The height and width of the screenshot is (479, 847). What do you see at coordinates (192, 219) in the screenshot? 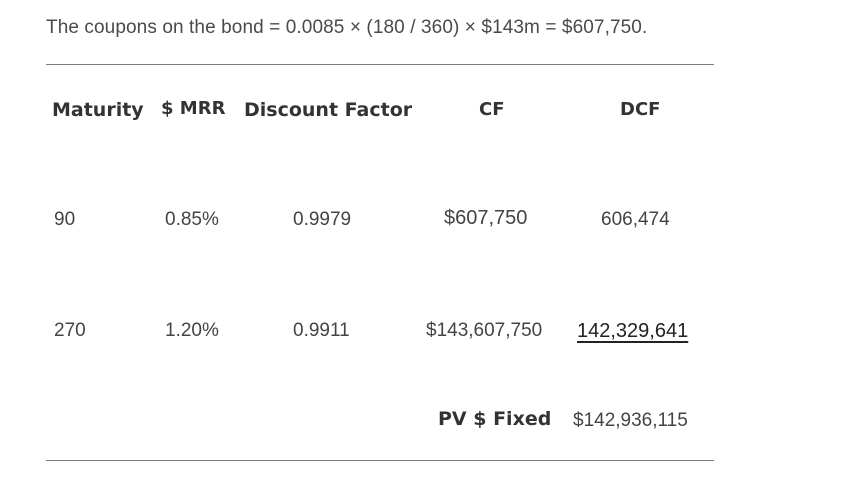
I see `row-1-mrr: 0.85%` at bounding box center [192, 219].